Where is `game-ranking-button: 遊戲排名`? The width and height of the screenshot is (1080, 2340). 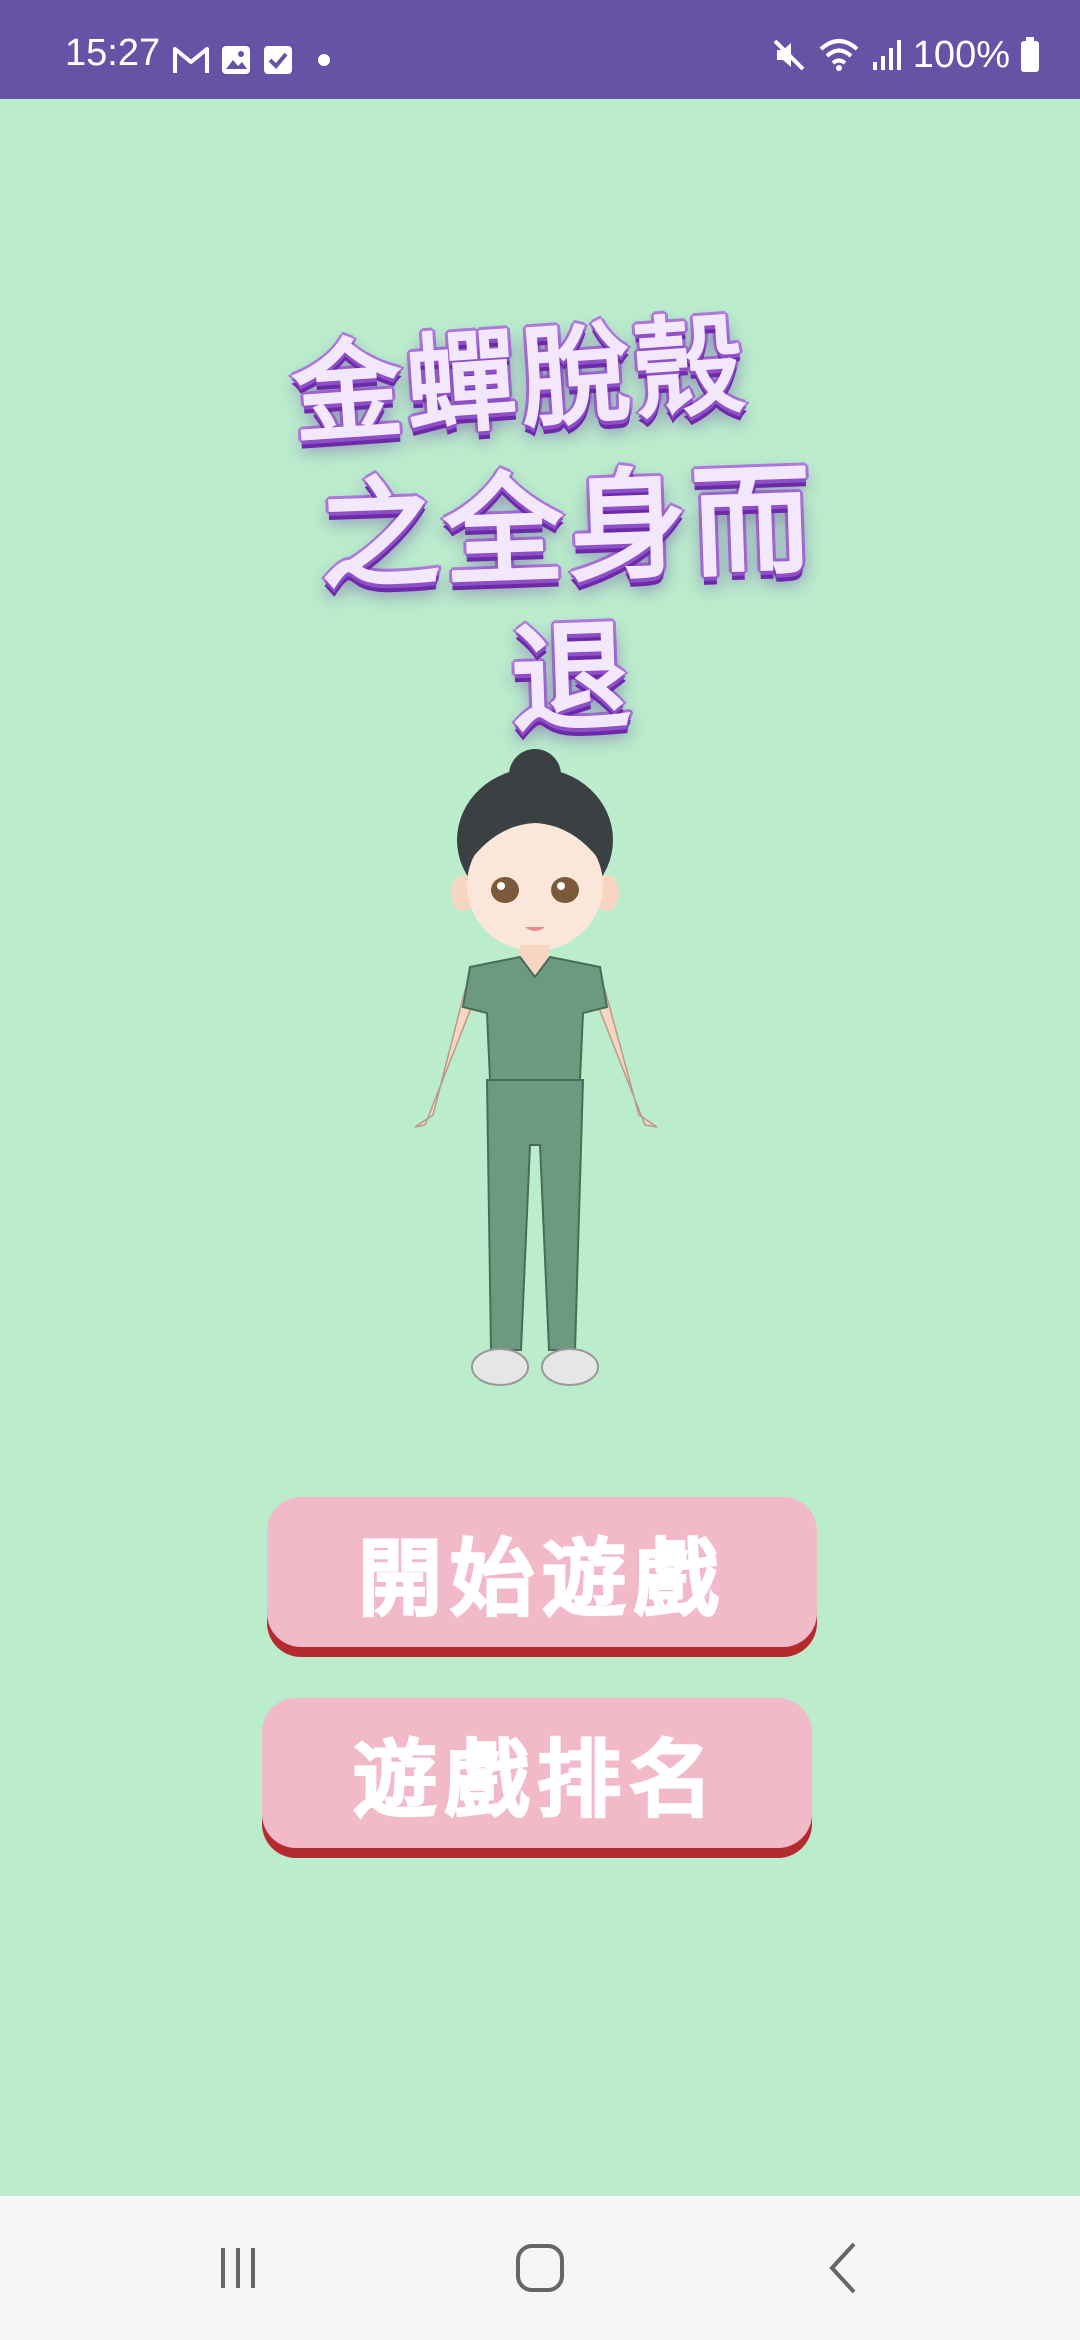
game-ranking-button: 遊戲排名 is located at coordinates (537, 1773).